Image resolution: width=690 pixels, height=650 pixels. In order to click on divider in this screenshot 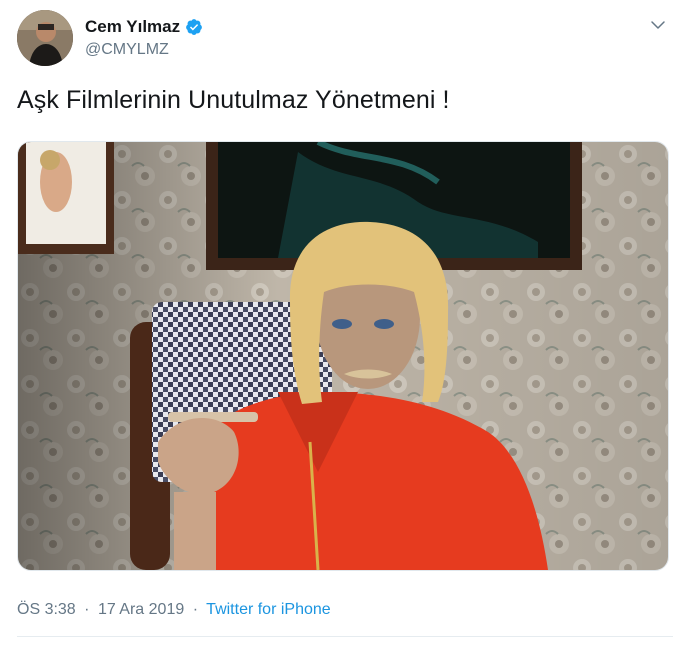, I will do `click(345, 636)`.